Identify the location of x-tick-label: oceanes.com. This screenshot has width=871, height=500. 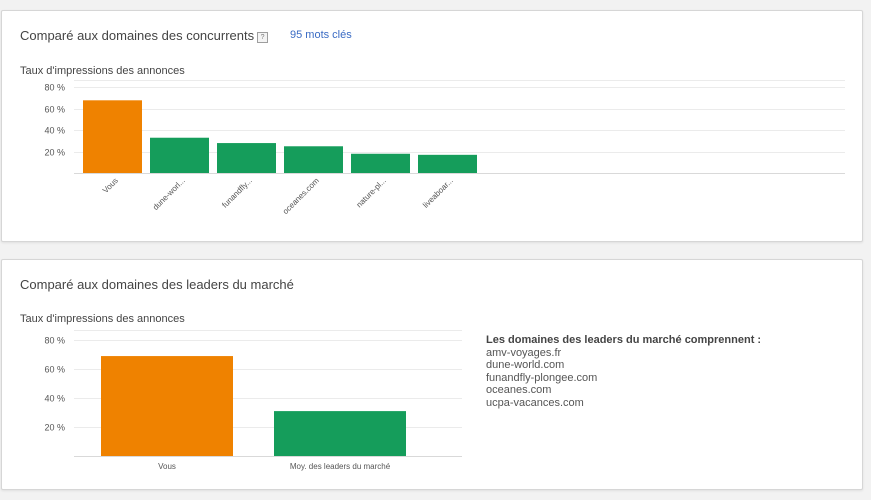
(301, 196).